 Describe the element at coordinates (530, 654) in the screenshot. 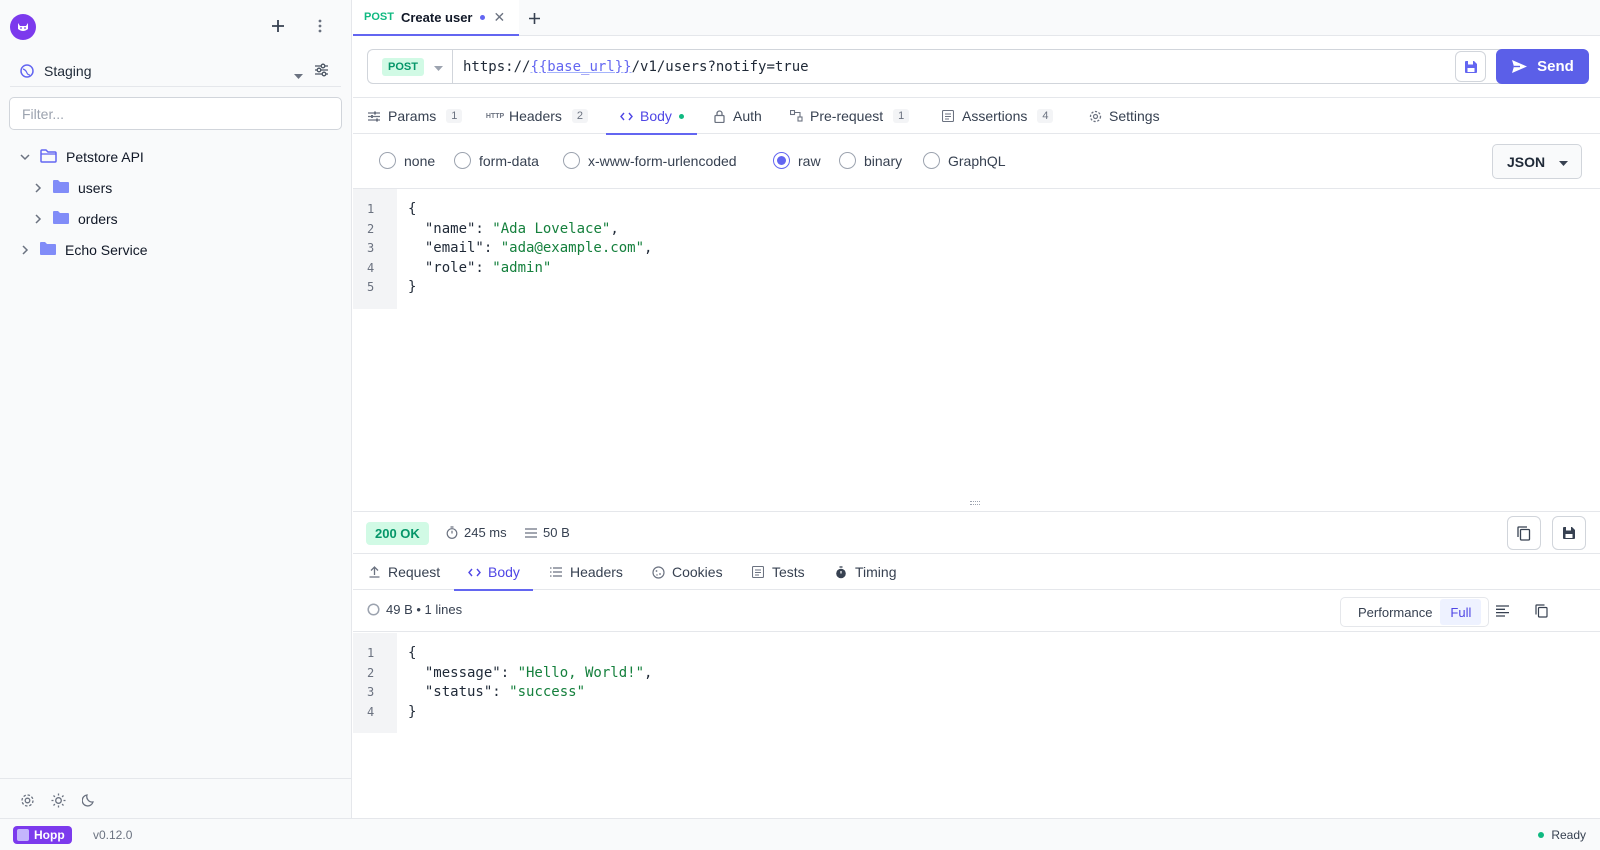

I see `code-line: {` at that location.